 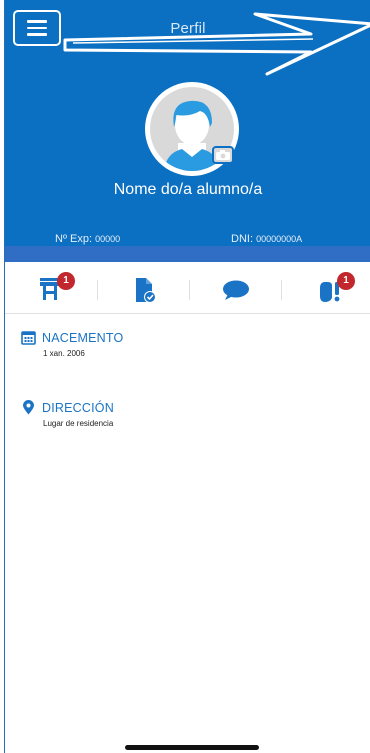 I want to click on document-check-icon, so click(x=146, y=290).